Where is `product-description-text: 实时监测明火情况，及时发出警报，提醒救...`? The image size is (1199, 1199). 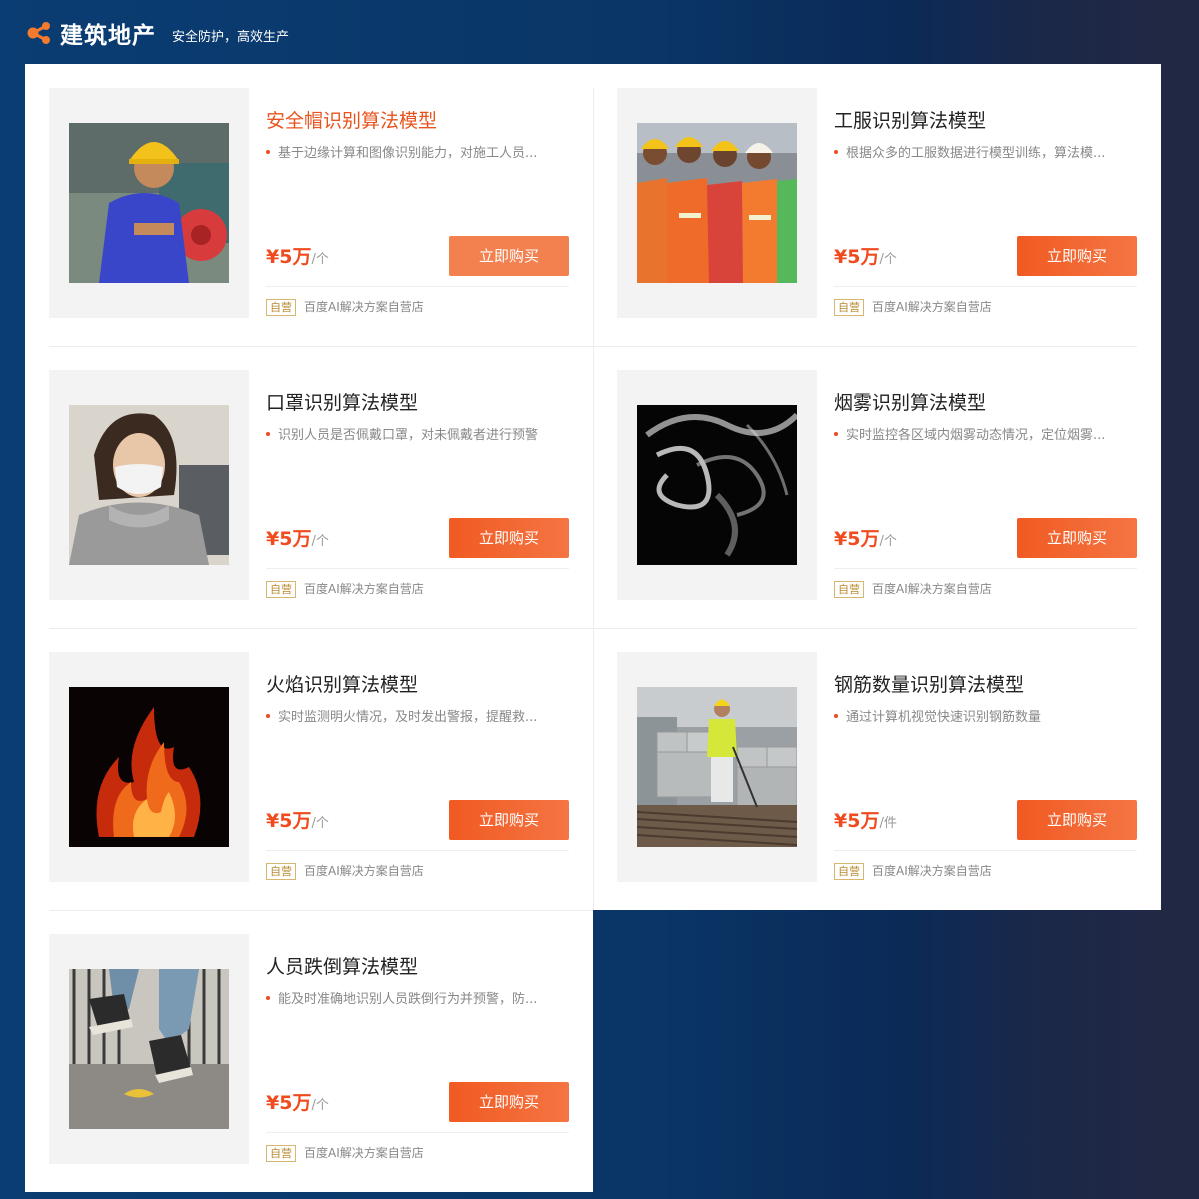 product-description-text: 实时监测明火情况，及时发出警报，提醒救... is located at coordinates (408, 717).